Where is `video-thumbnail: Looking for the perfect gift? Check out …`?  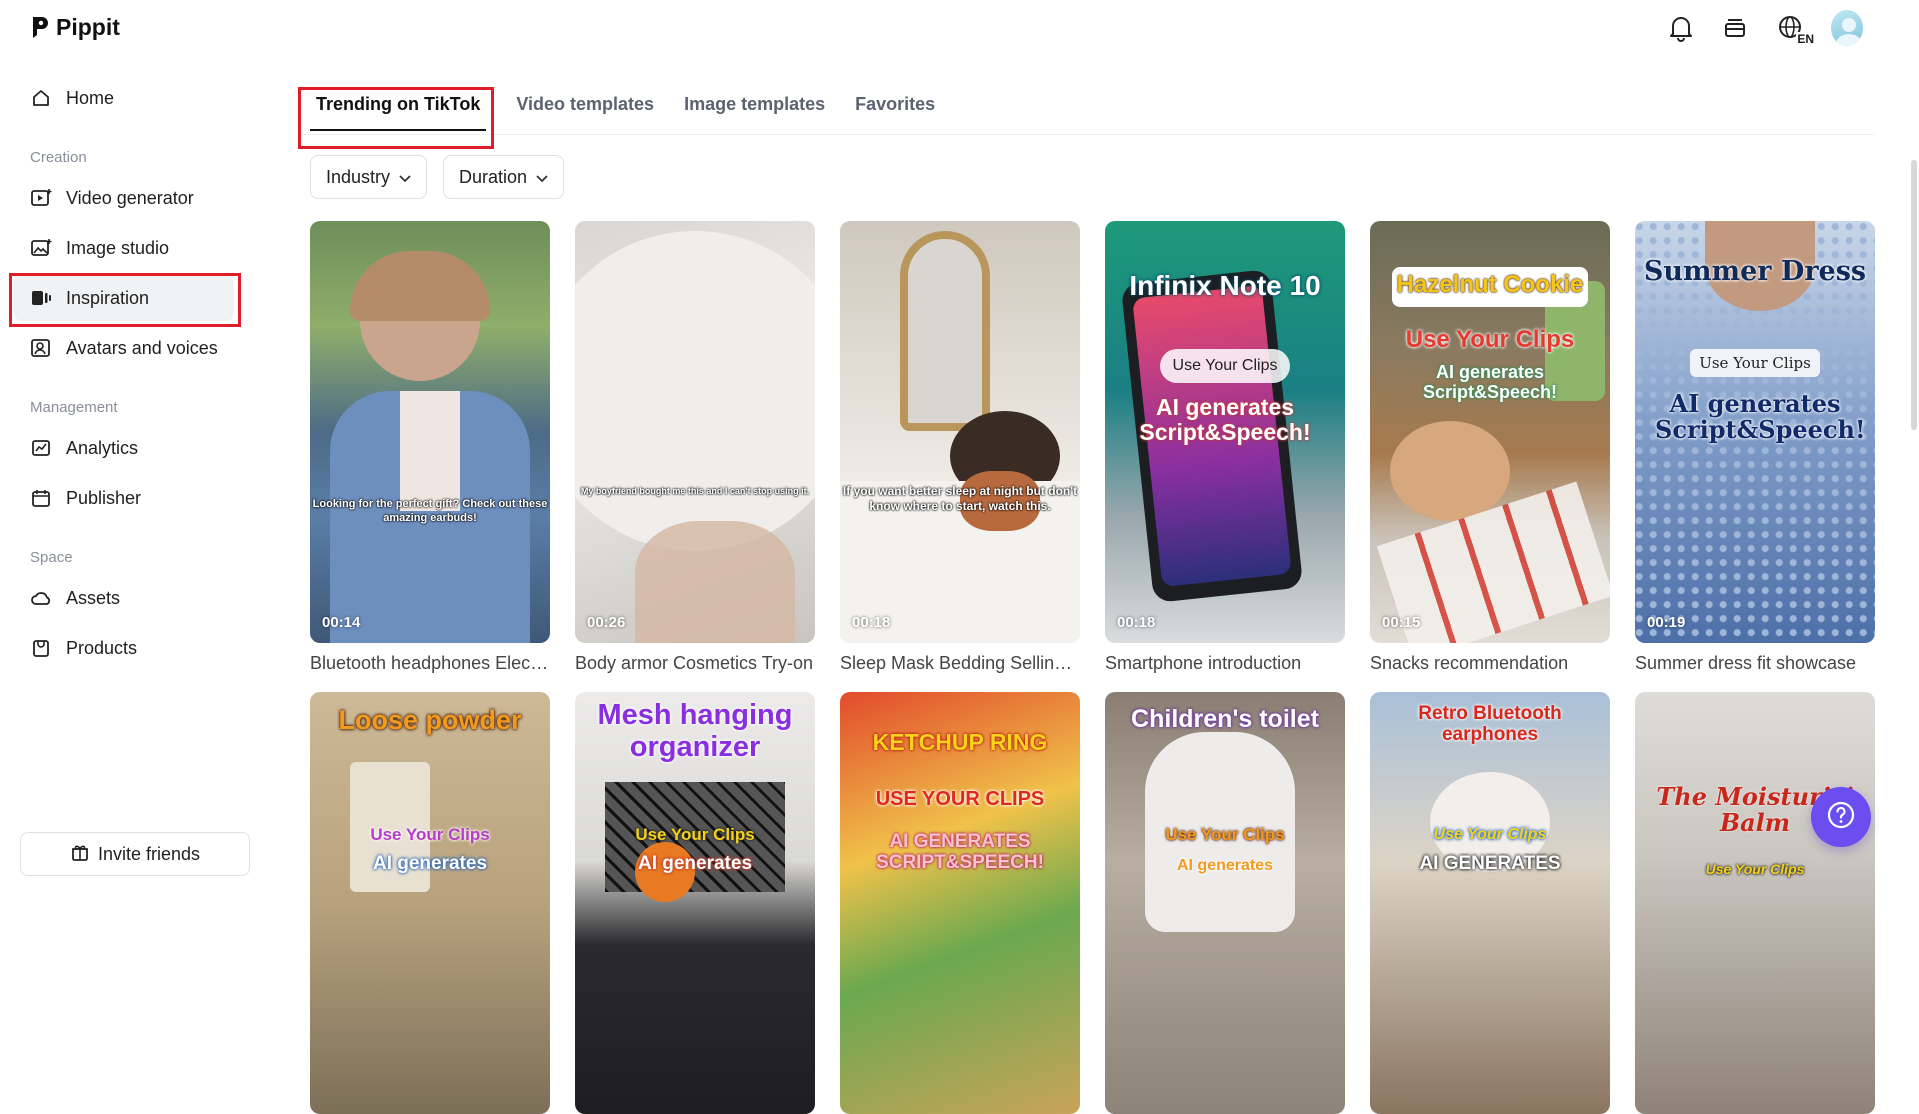
video-thumbnail: Looking for the perfect gift? Check out … is located at coordinates (430, 432).